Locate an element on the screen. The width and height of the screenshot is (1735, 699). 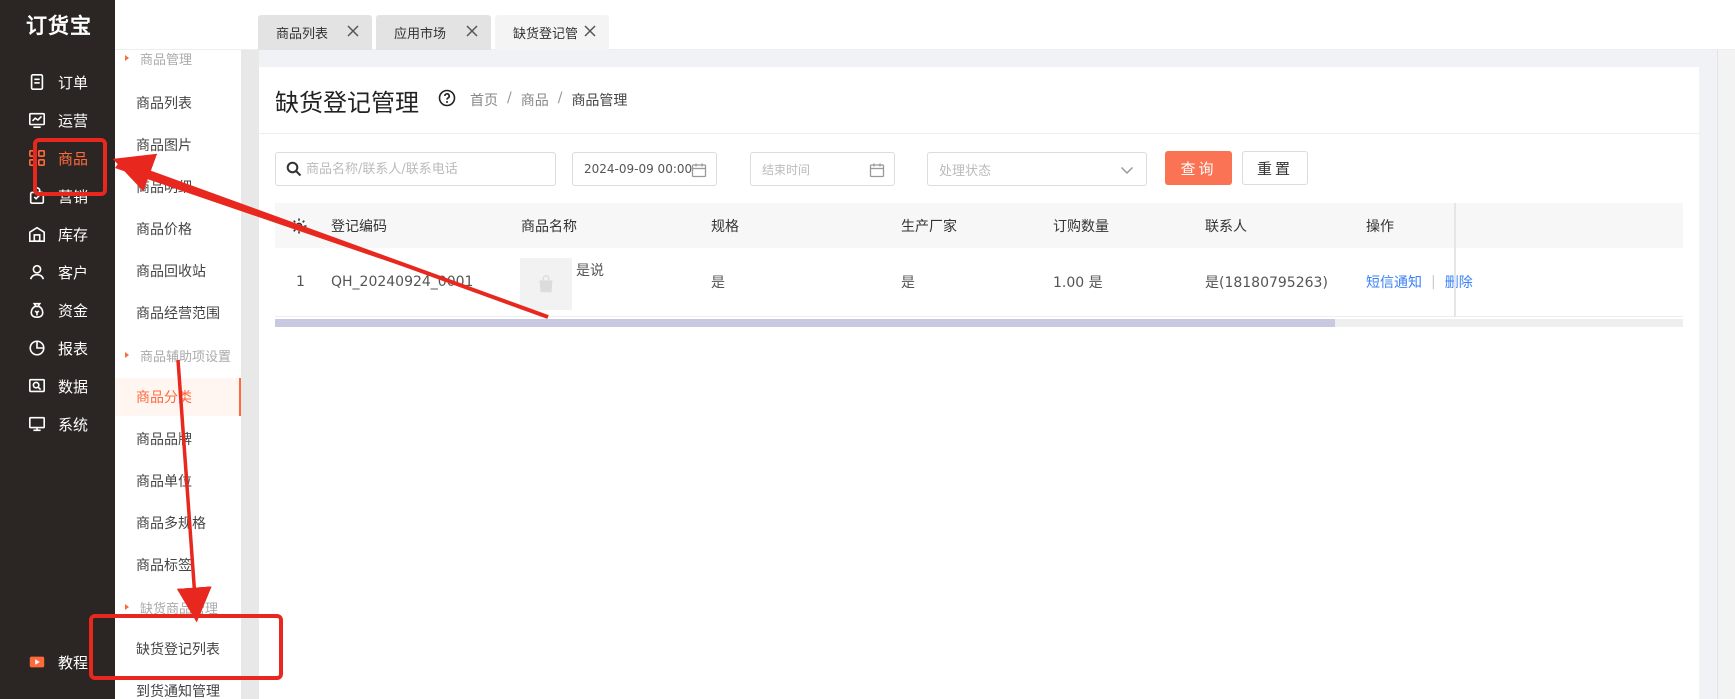
row-ops: 短信通知 | 删除 is located at coordinates (1419, 282).